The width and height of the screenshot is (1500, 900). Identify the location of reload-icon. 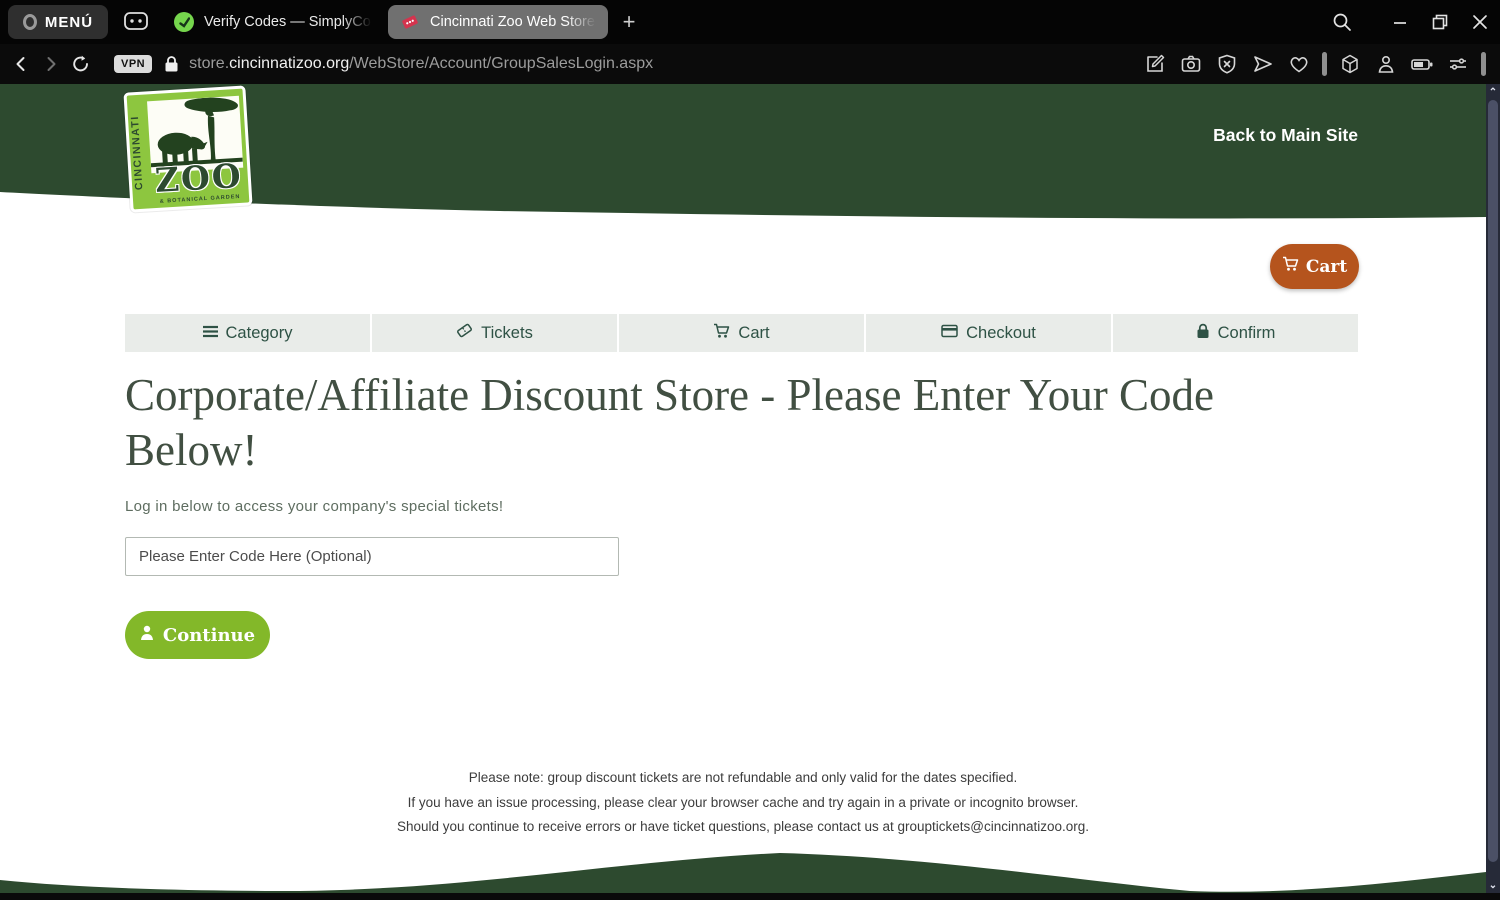
(81, 64).